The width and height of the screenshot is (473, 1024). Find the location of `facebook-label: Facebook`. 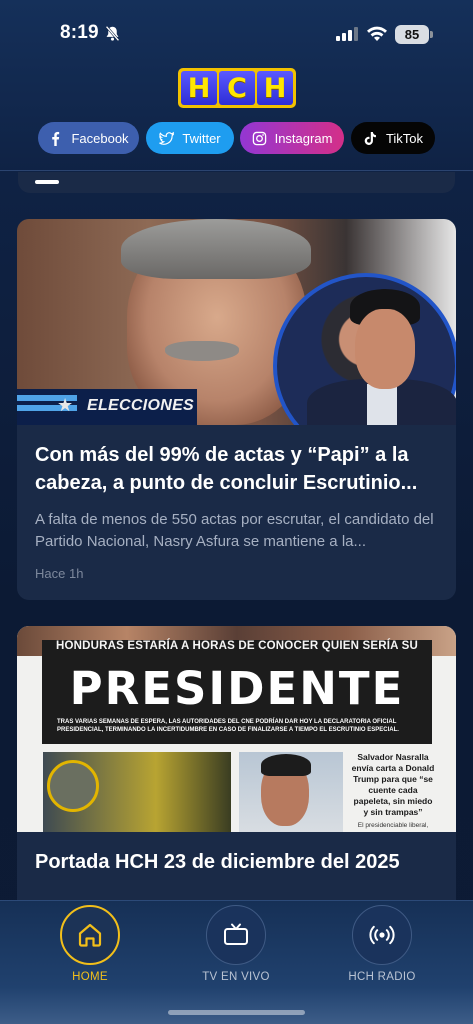

facebook-label: Facebook is located at coordinates (100, 138).